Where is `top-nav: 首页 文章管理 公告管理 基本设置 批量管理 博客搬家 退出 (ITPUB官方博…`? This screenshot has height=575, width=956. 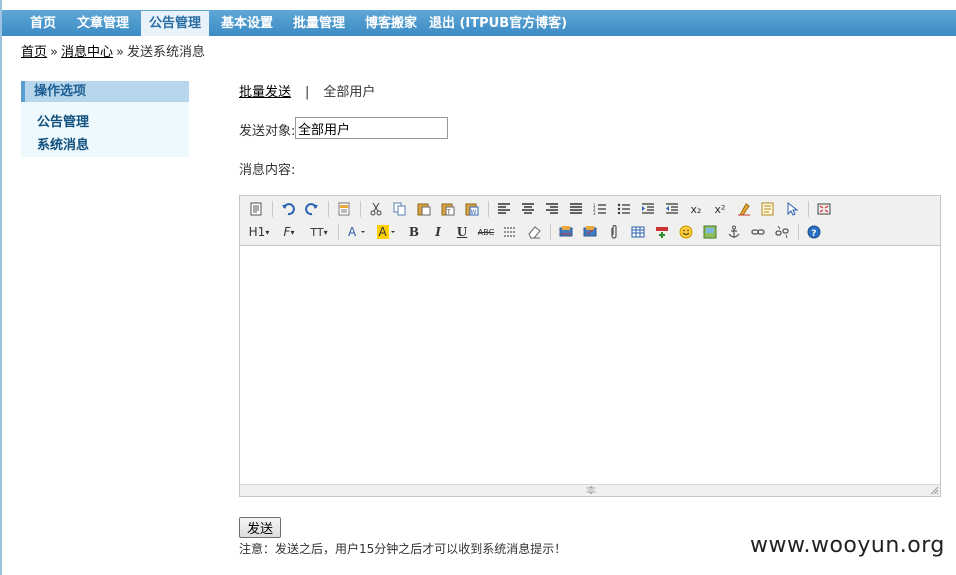
top-nav: 首页 文章管理 公告管理 基本设置 批量管理 博客搬家 退出 (ITPUB官方博… is located at coordinates (478, 18).